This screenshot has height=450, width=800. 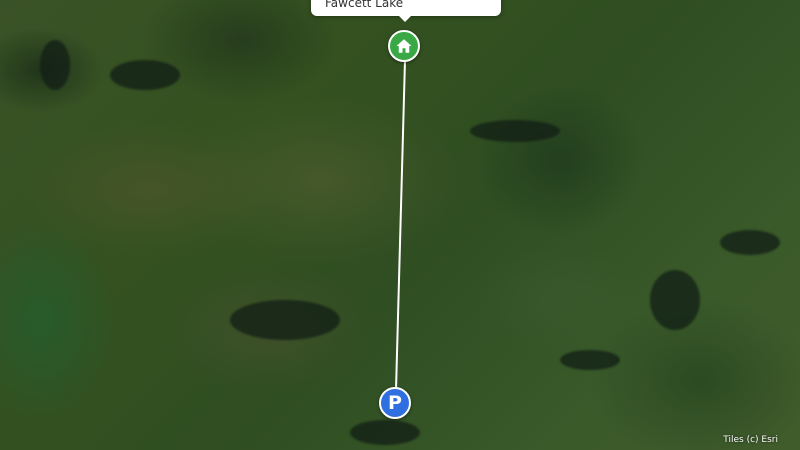 I want to click on home-marker, so click(x=404, y=46).